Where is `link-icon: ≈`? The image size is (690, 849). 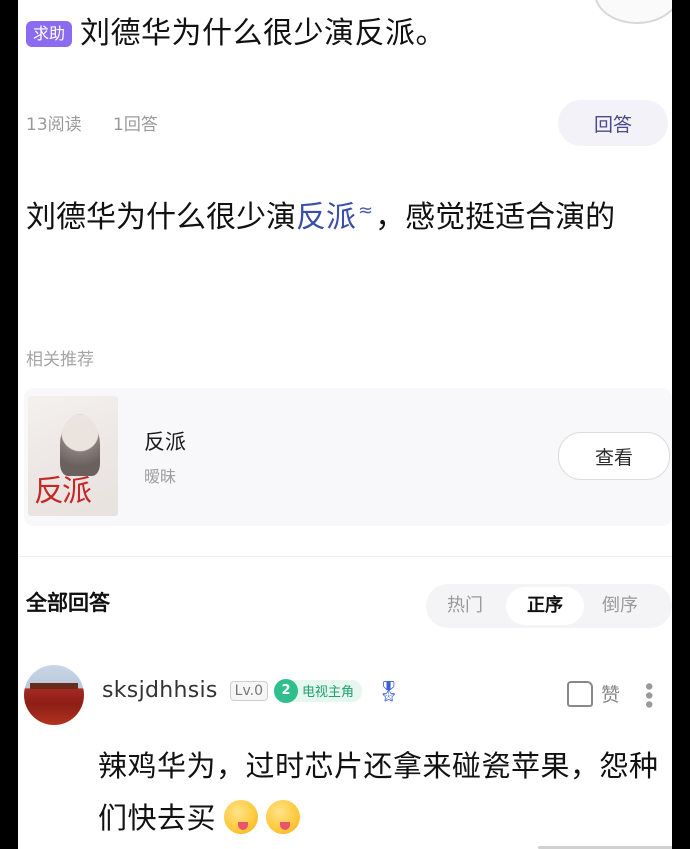
link-icon: ≈ is located at coordinates (365, 210).